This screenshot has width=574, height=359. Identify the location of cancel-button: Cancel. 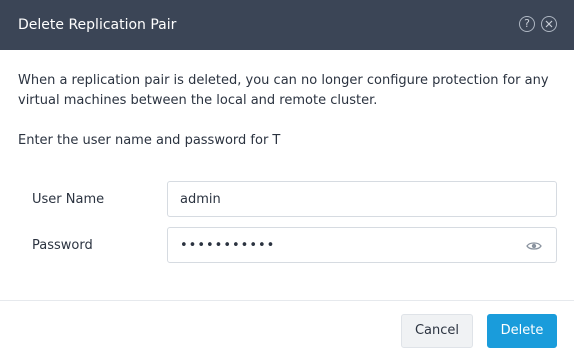
(437, 331).